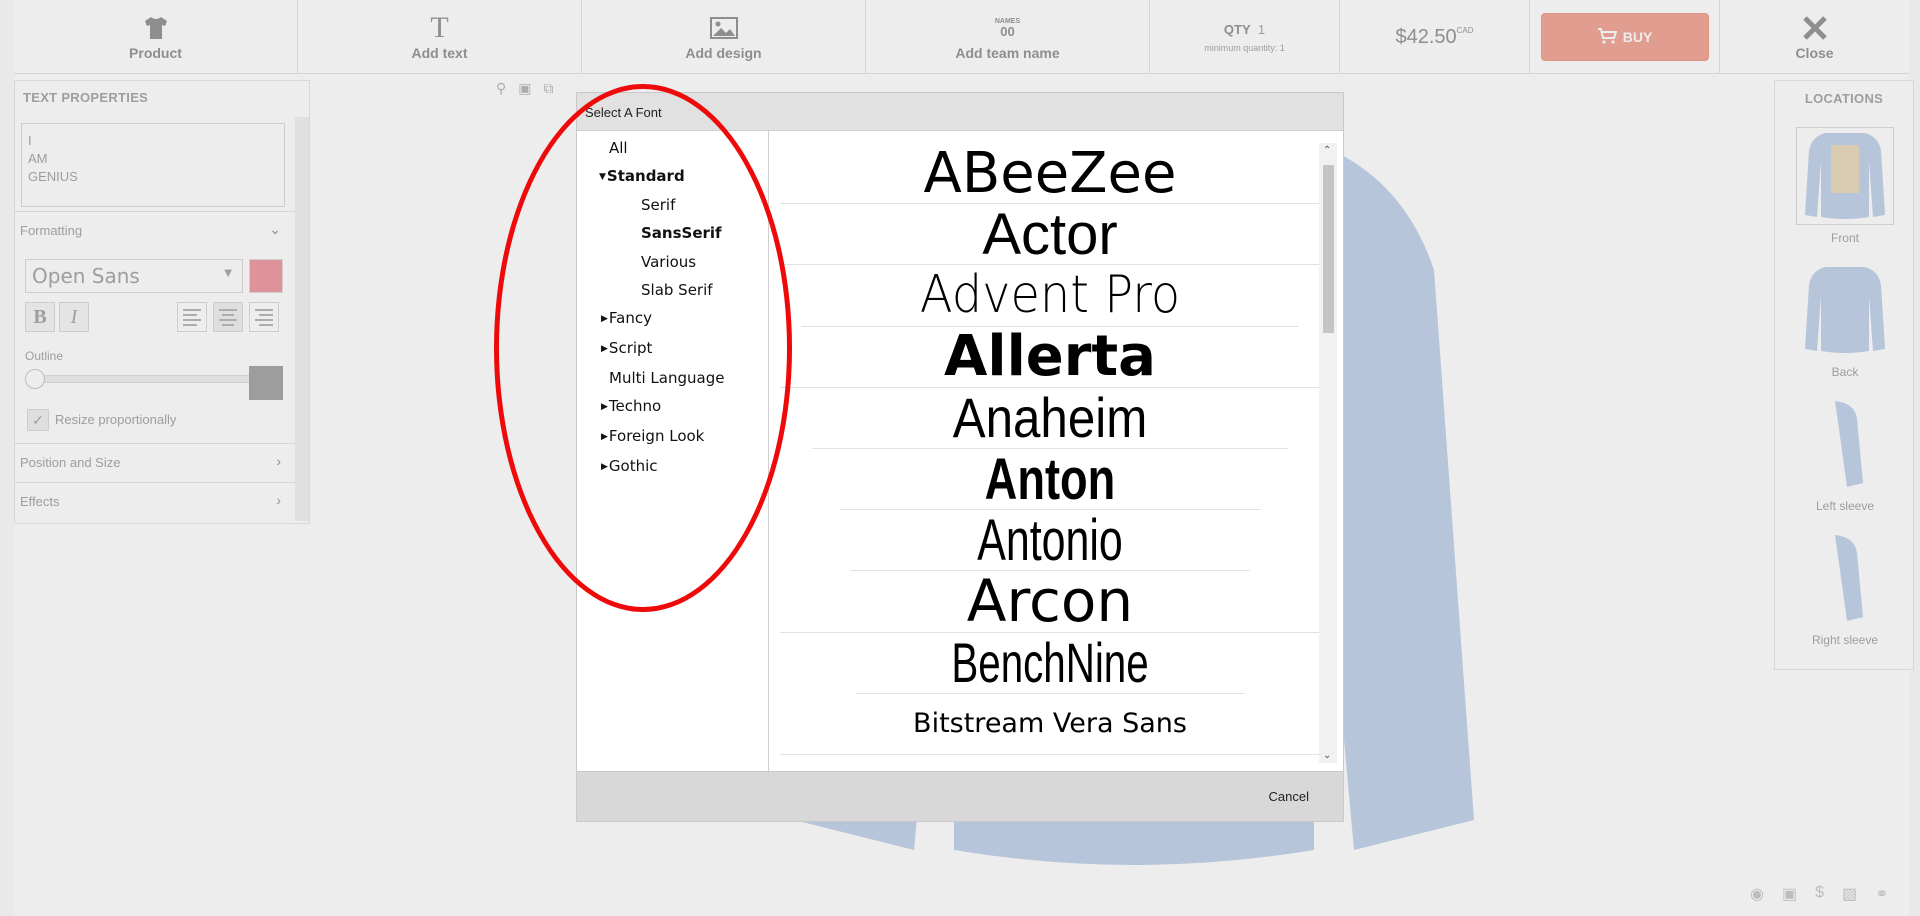  I want to click on category-fancy: ▶Fancy, so click(626, 318).